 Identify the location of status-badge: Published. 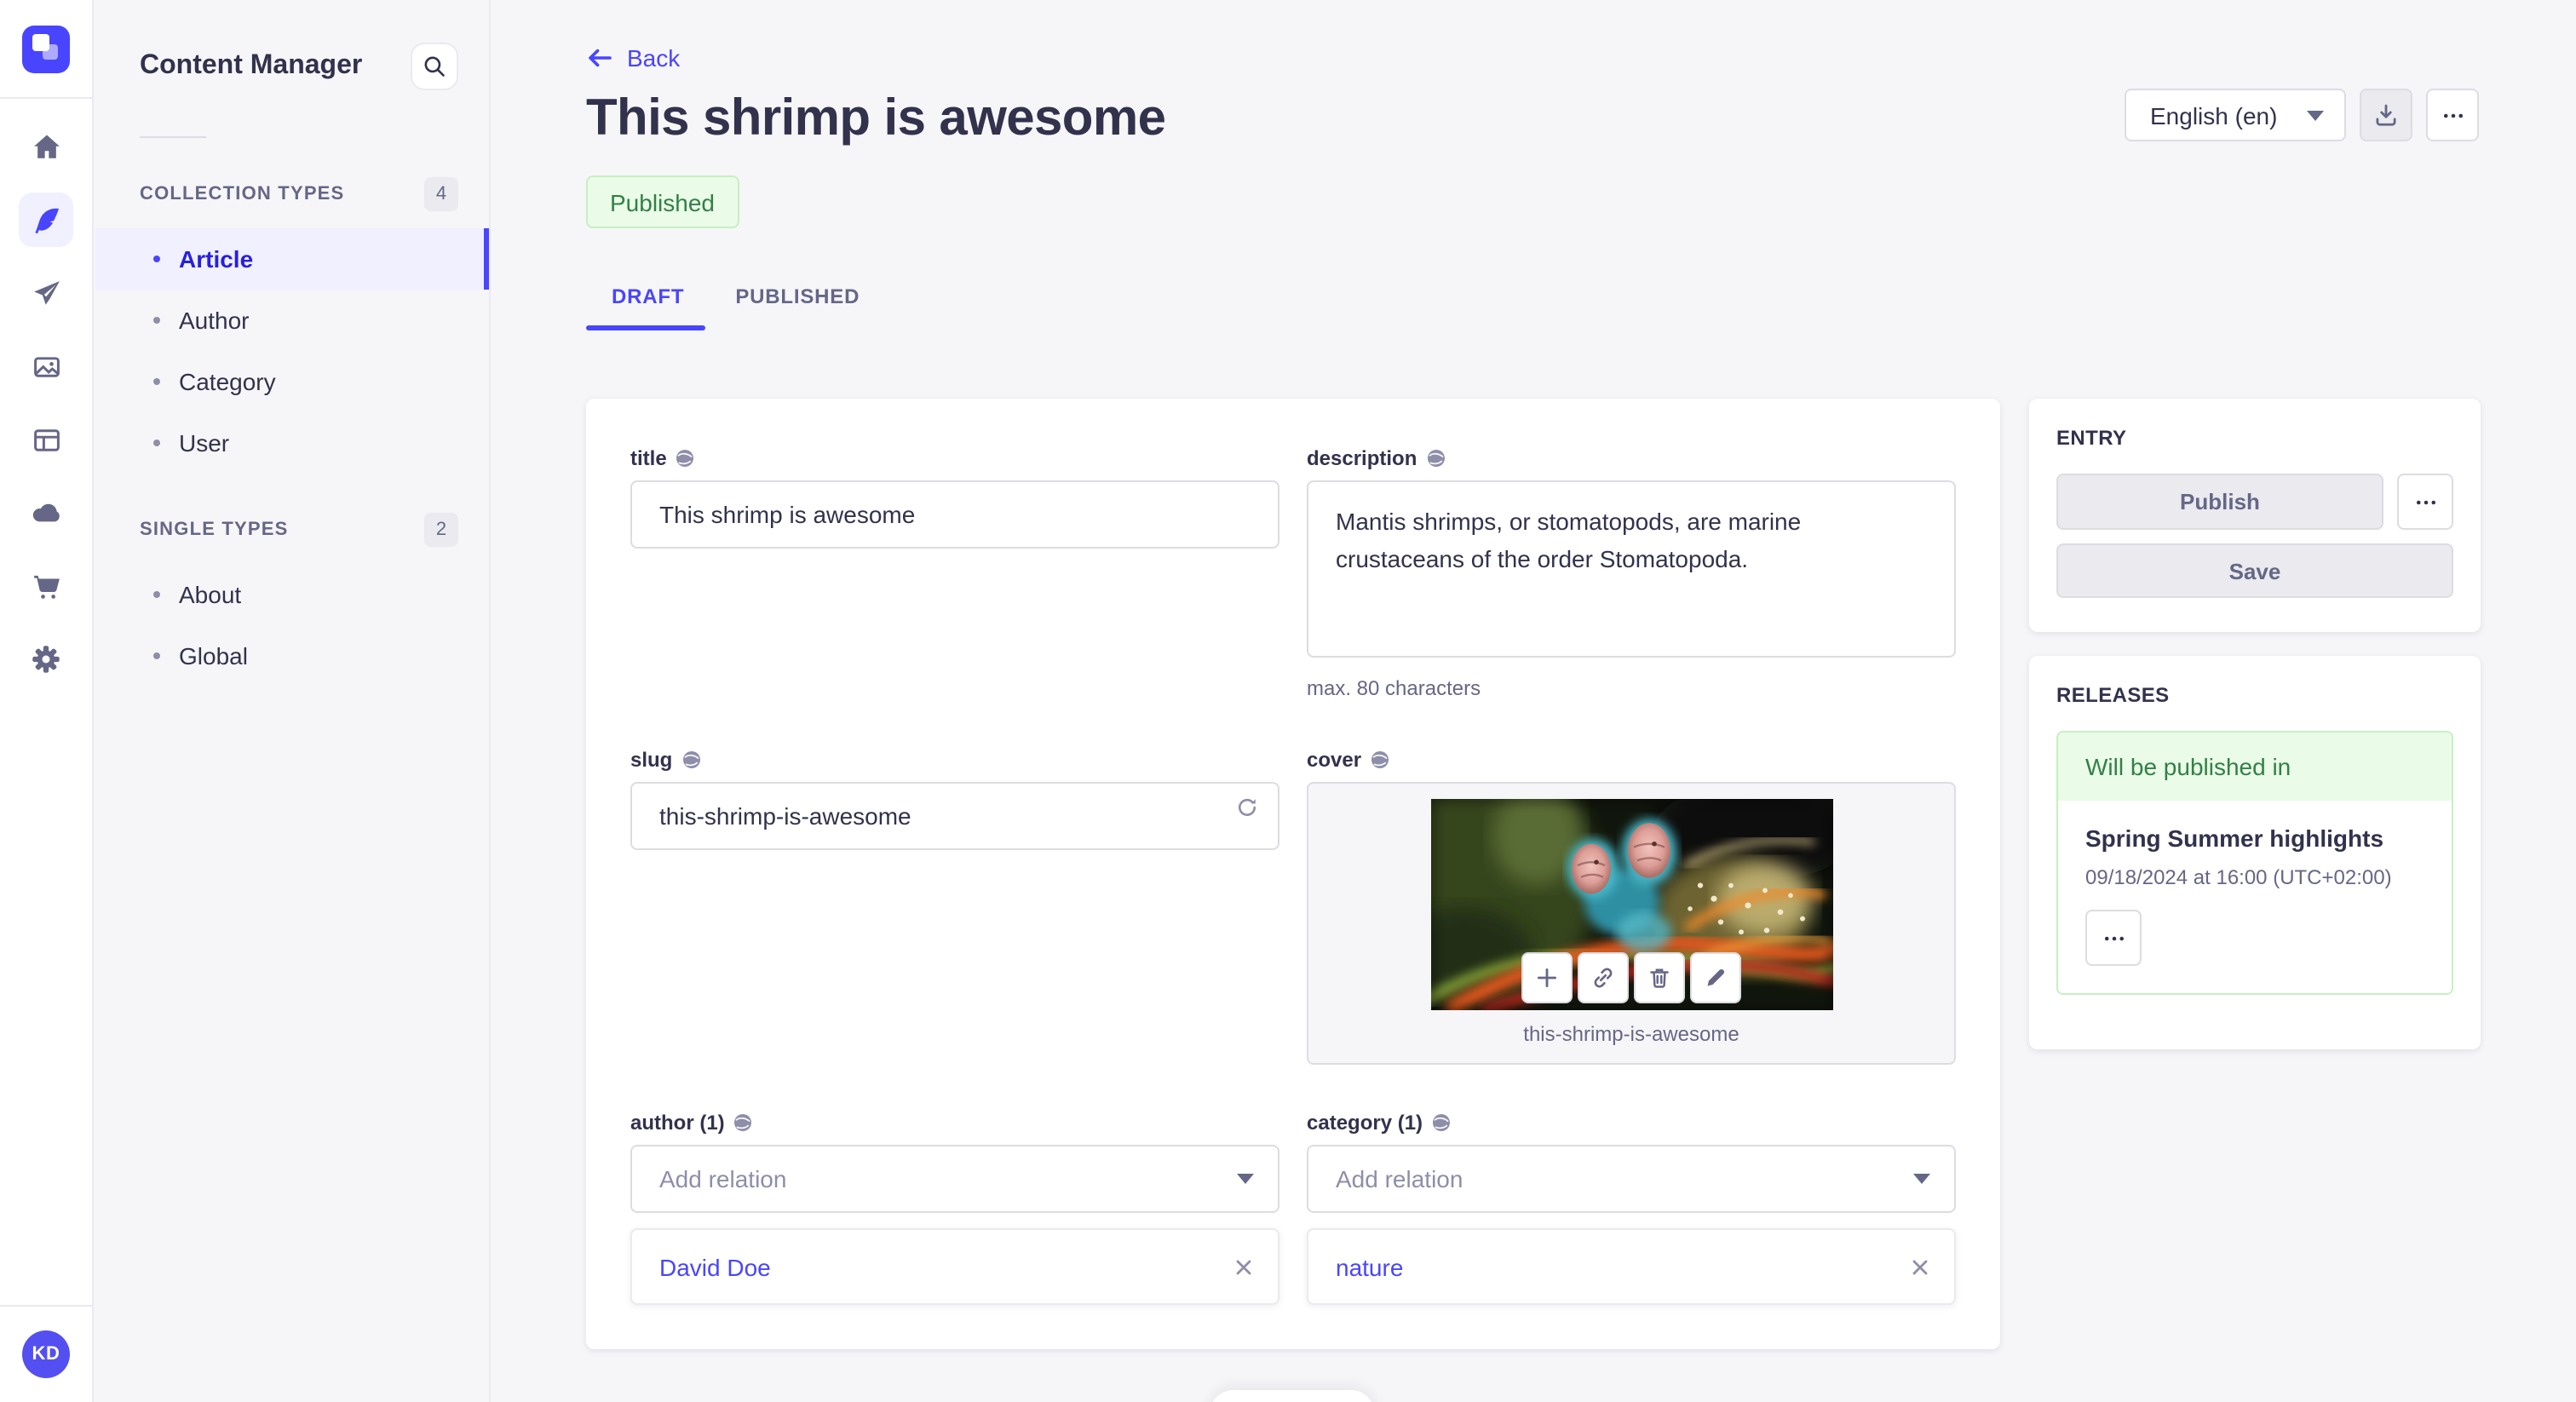
(662, 201).